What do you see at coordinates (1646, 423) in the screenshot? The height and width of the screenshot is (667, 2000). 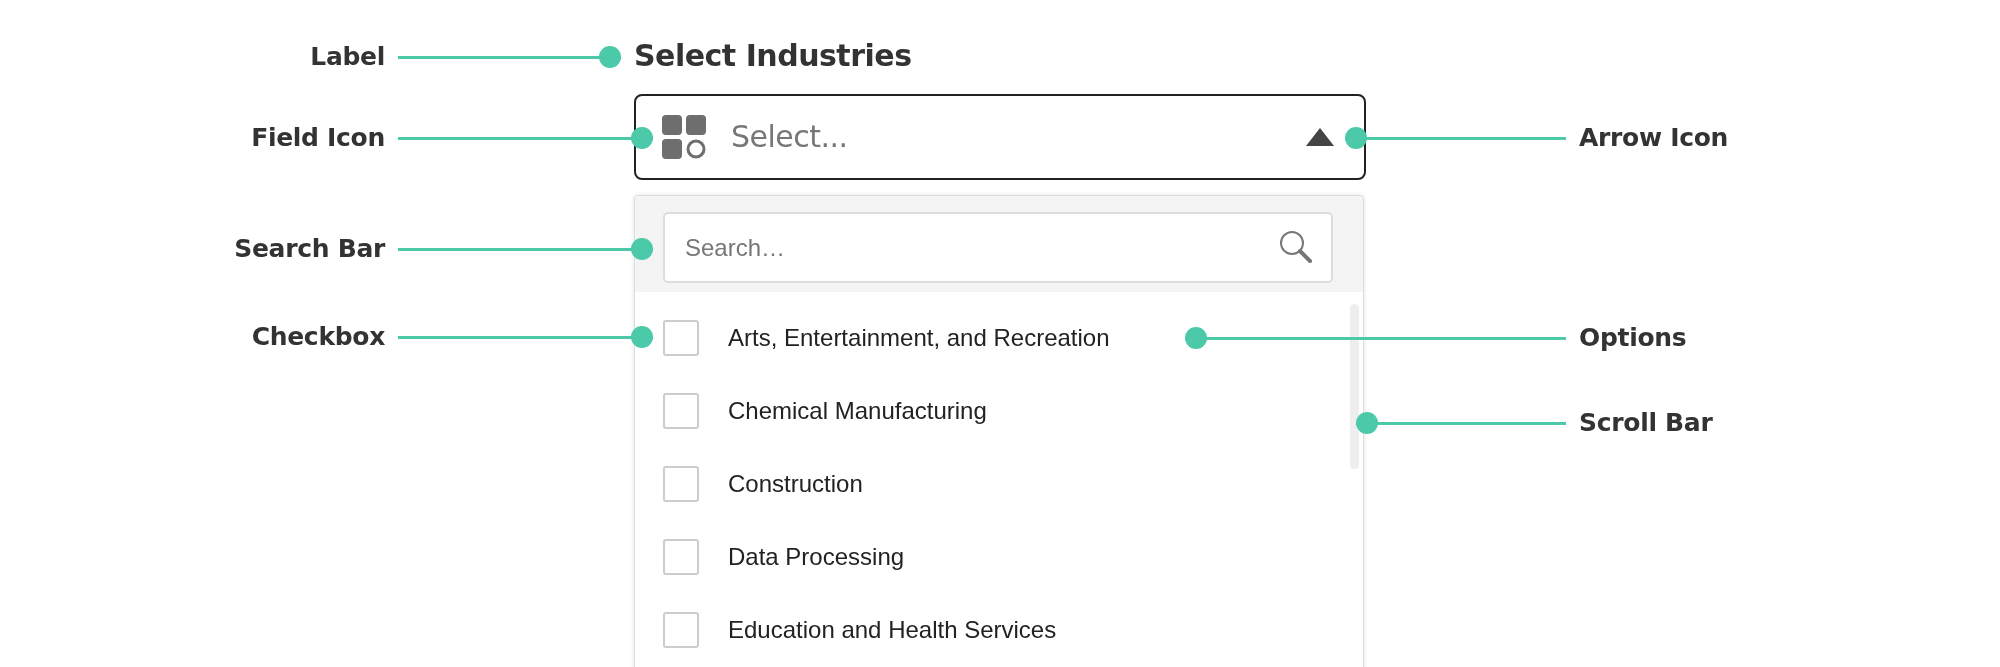 I see `callout-label: Scroll Bar` at bounding box center [1646, 423].